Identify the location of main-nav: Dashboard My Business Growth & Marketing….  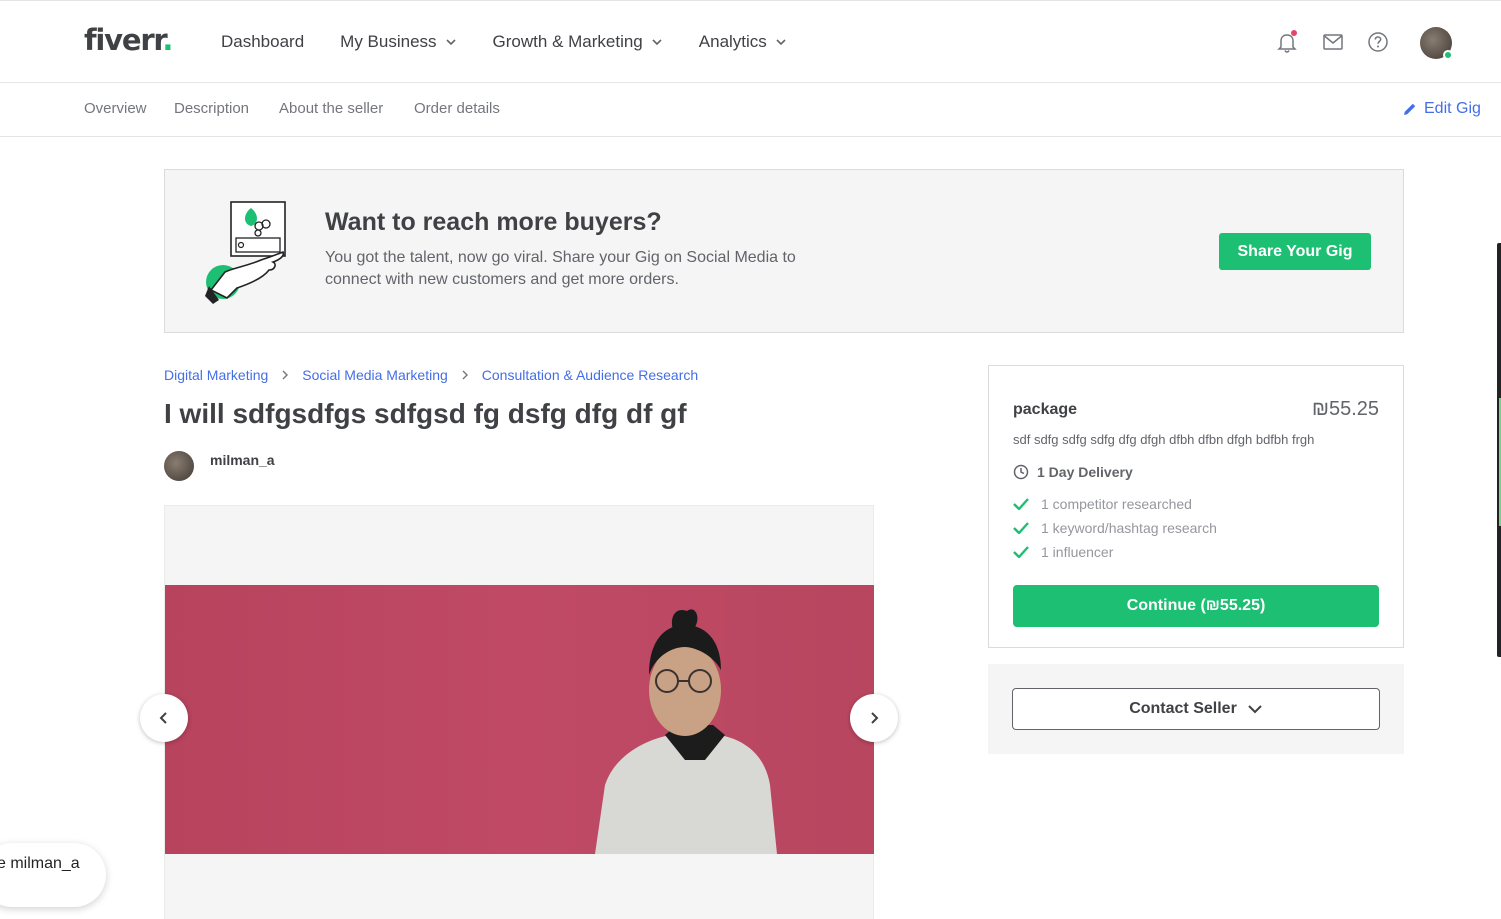
(522, 42).